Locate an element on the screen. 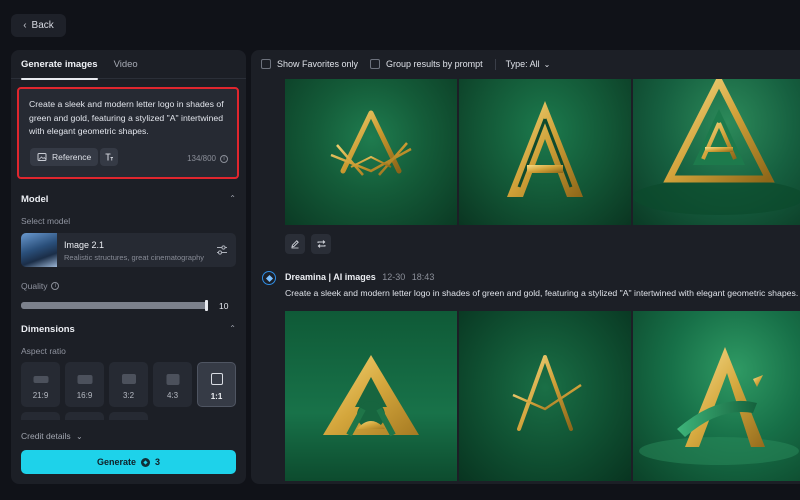 This screenshot has width=800, height=500. quality-label-row: Quality i is located at coordinates (40, 286).